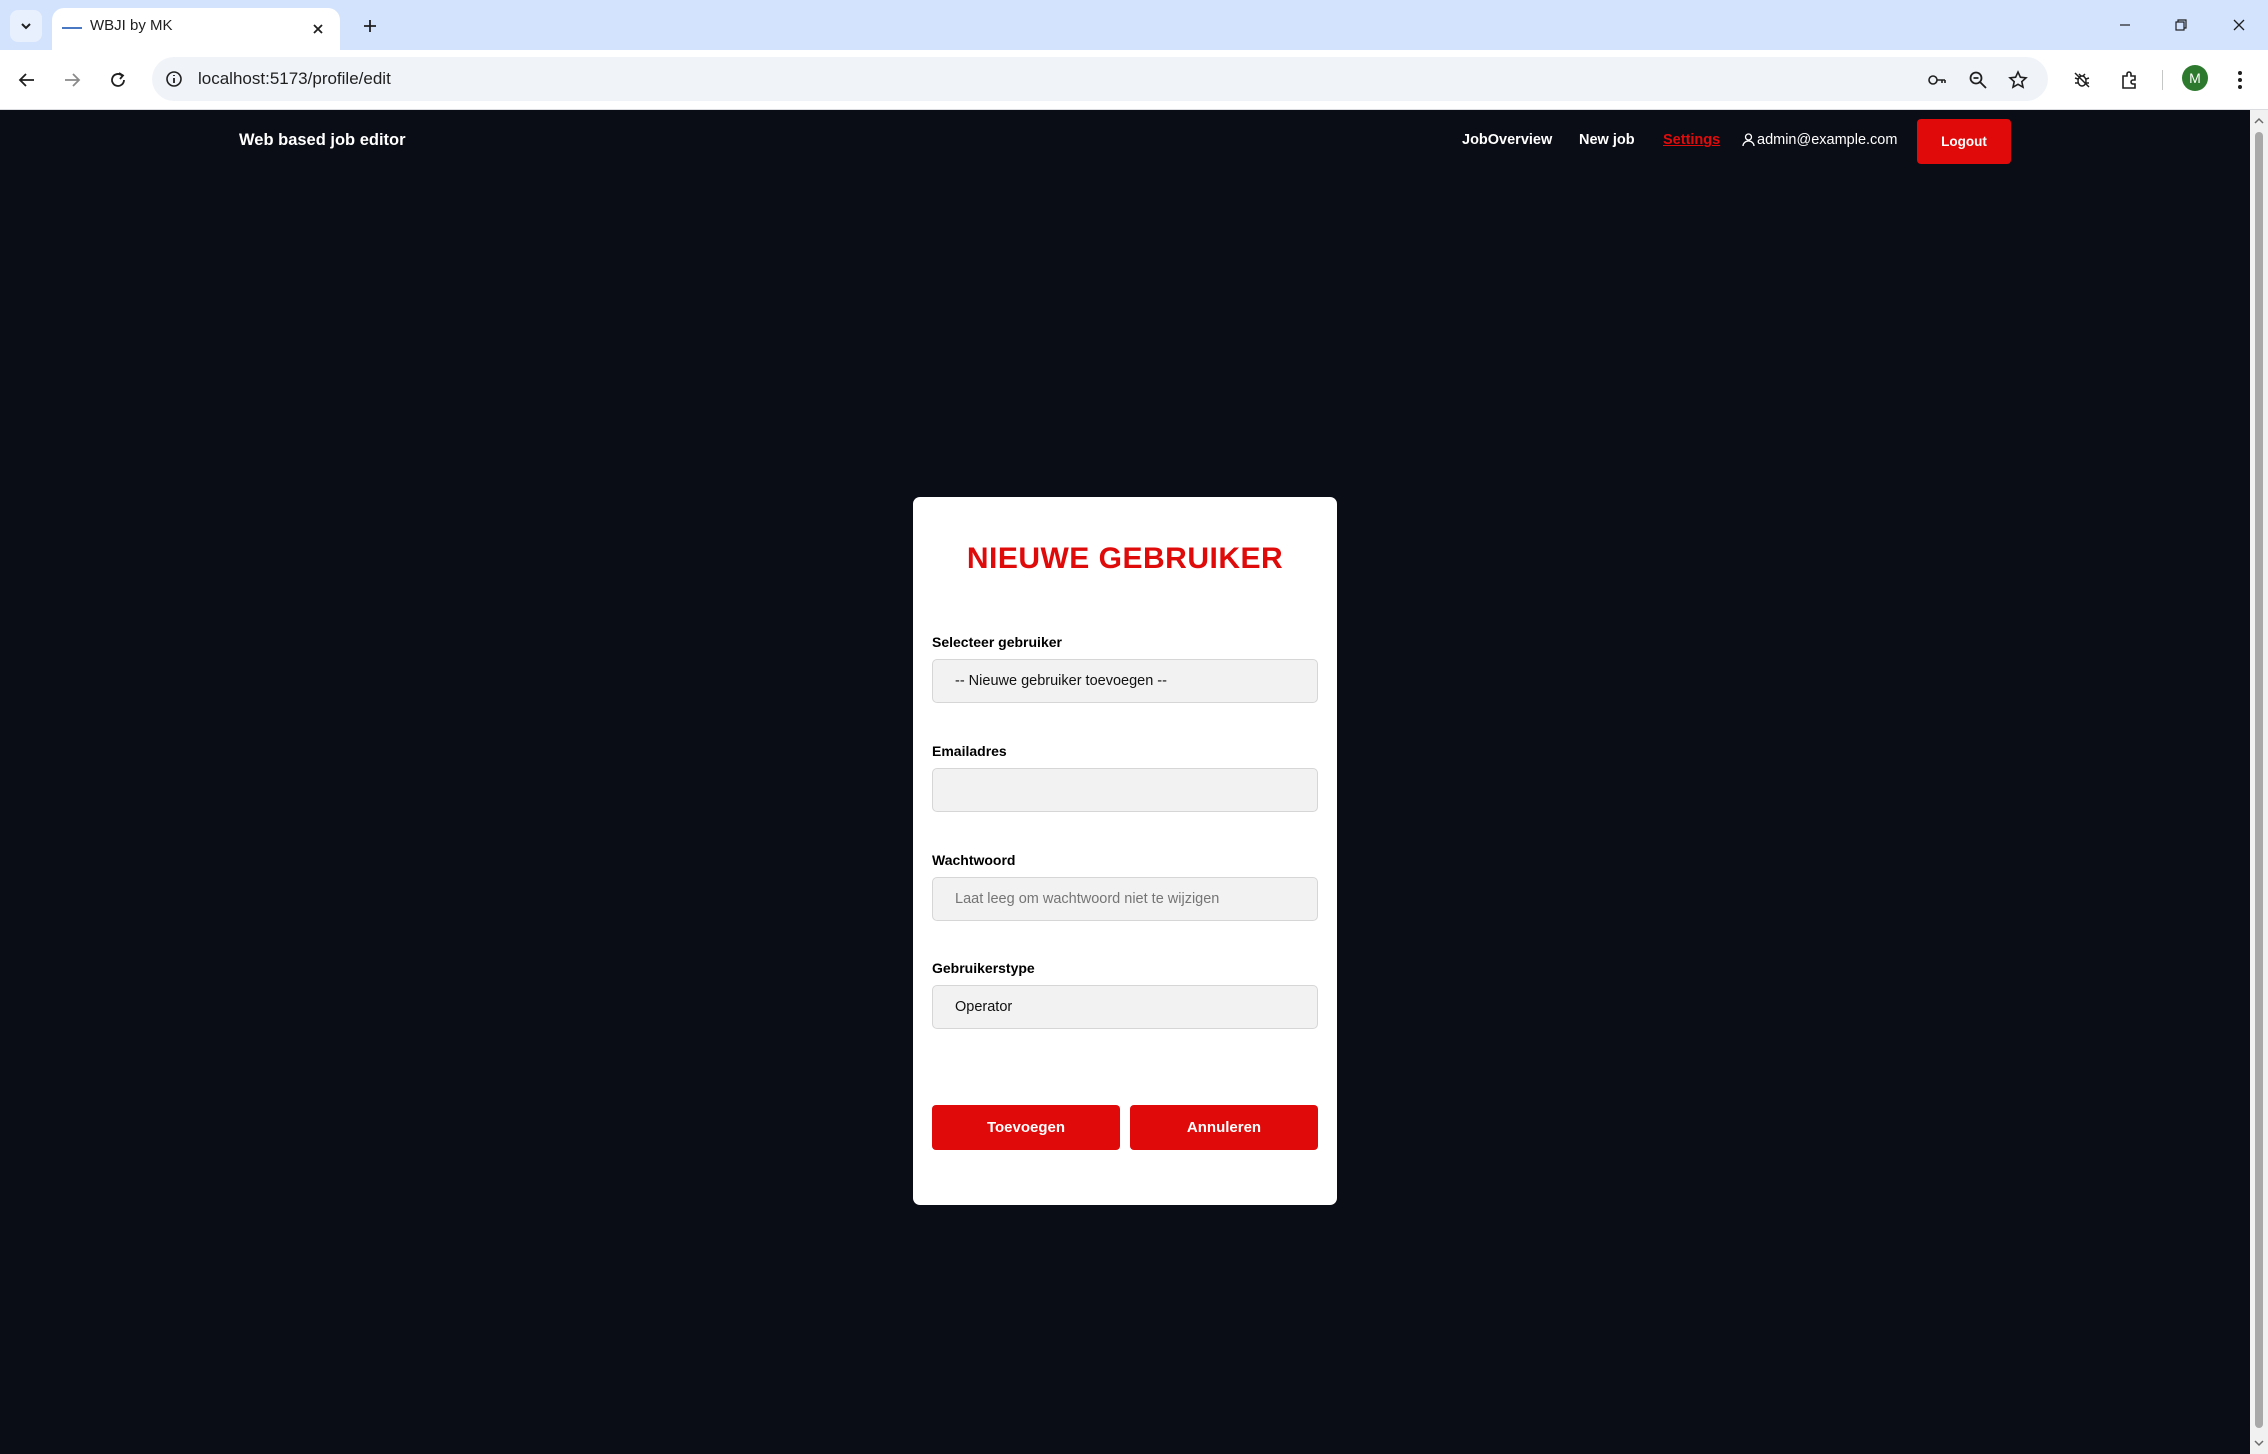 The height and width of the screenshot is (1454, 2268). Describe the element at coordinates (2018, 80) in the screenshot. I see `bookmark-star-icon` at that location.